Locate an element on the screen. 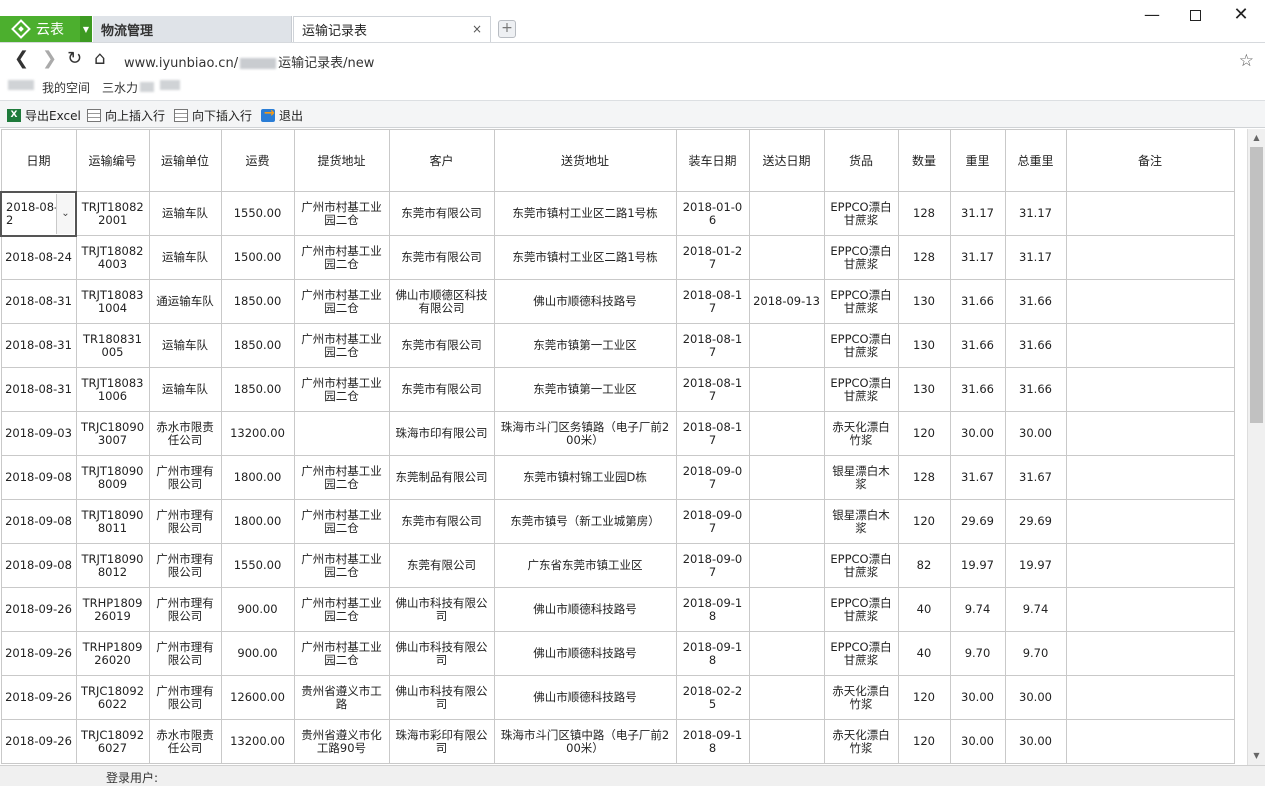 Image resolution: width=1265 pixels, height=786 pixels. table-cell: 1800.00 is located at coordinates (257, 477).